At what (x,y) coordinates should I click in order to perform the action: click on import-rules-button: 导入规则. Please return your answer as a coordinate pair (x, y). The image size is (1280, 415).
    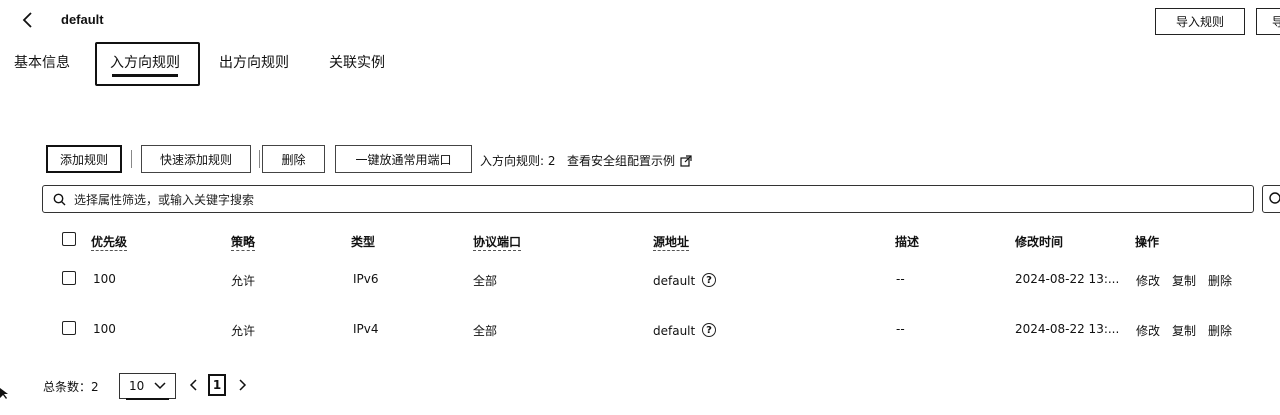
    Looking at the image, I should click on (1200, 21).